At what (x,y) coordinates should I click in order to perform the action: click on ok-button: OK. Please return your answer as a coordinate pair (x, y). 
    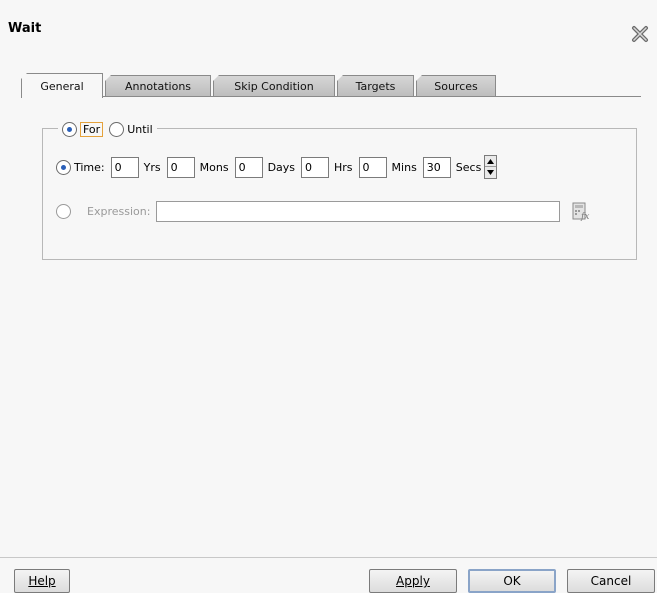
    Looking at the image, I should click on (512, 581).